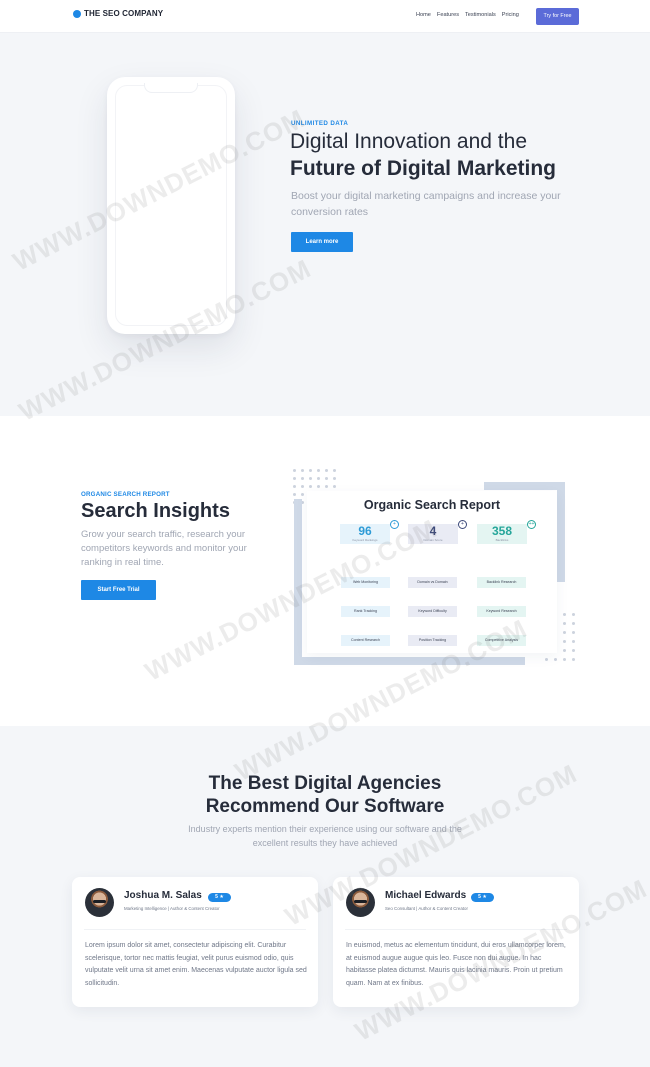  Describe the element at coordinates (432, 640) in the screenshot. I see `chip-position-tracking: Position Tracking` at that location.